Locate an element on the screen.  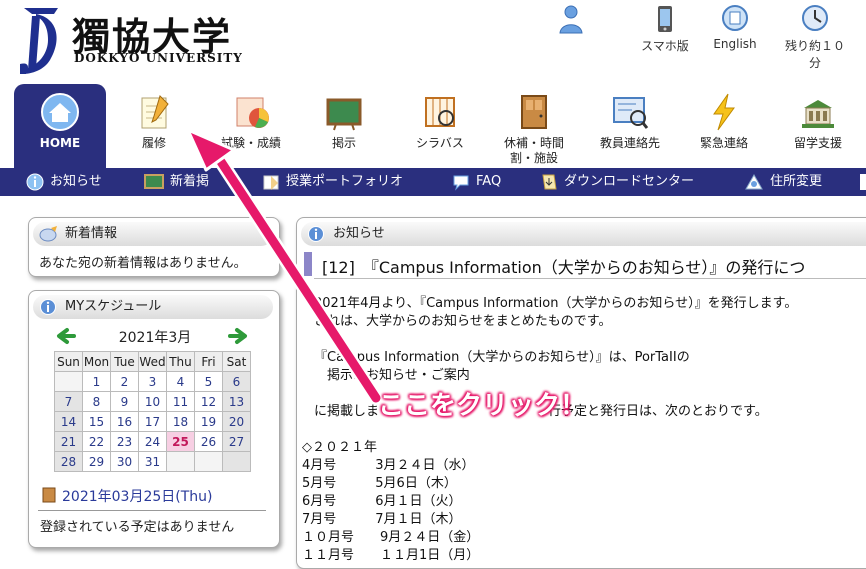
calendar-day is located at coordinates (208, 461).